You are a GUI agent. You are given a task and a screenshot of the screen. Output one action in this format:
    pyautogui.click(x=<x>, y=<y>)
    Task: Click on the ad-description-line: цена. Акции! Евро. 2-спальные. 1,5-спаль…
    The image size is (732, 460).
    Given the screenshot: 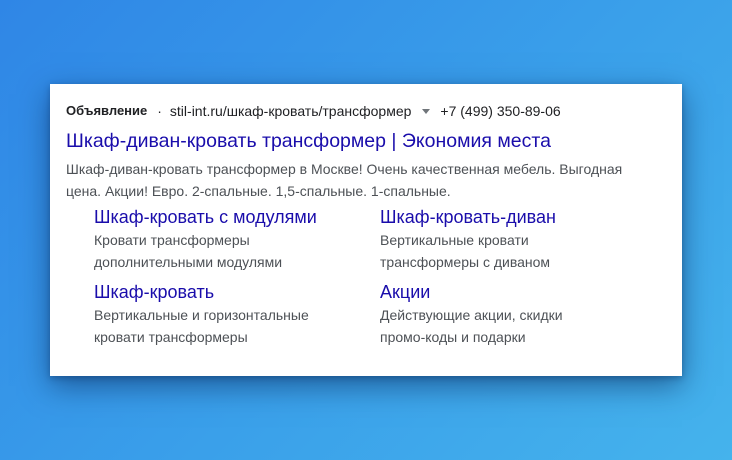 What is the action you would take?
    pyautogui.click(x=258, y=191)
    